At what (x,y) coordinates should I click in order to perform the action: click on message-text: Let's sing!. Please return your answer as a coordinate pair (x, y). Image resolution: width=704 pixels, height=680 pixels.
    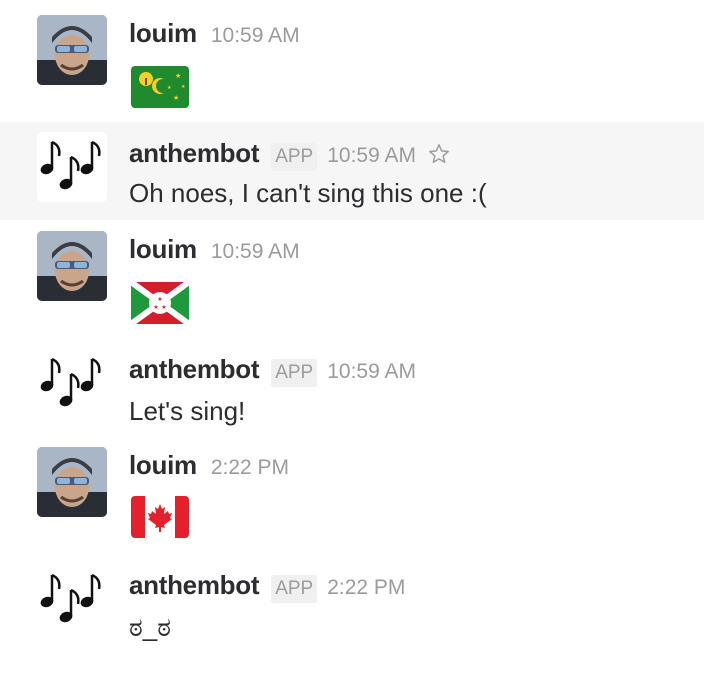
    Looking at the image, I should click on (187, 411).